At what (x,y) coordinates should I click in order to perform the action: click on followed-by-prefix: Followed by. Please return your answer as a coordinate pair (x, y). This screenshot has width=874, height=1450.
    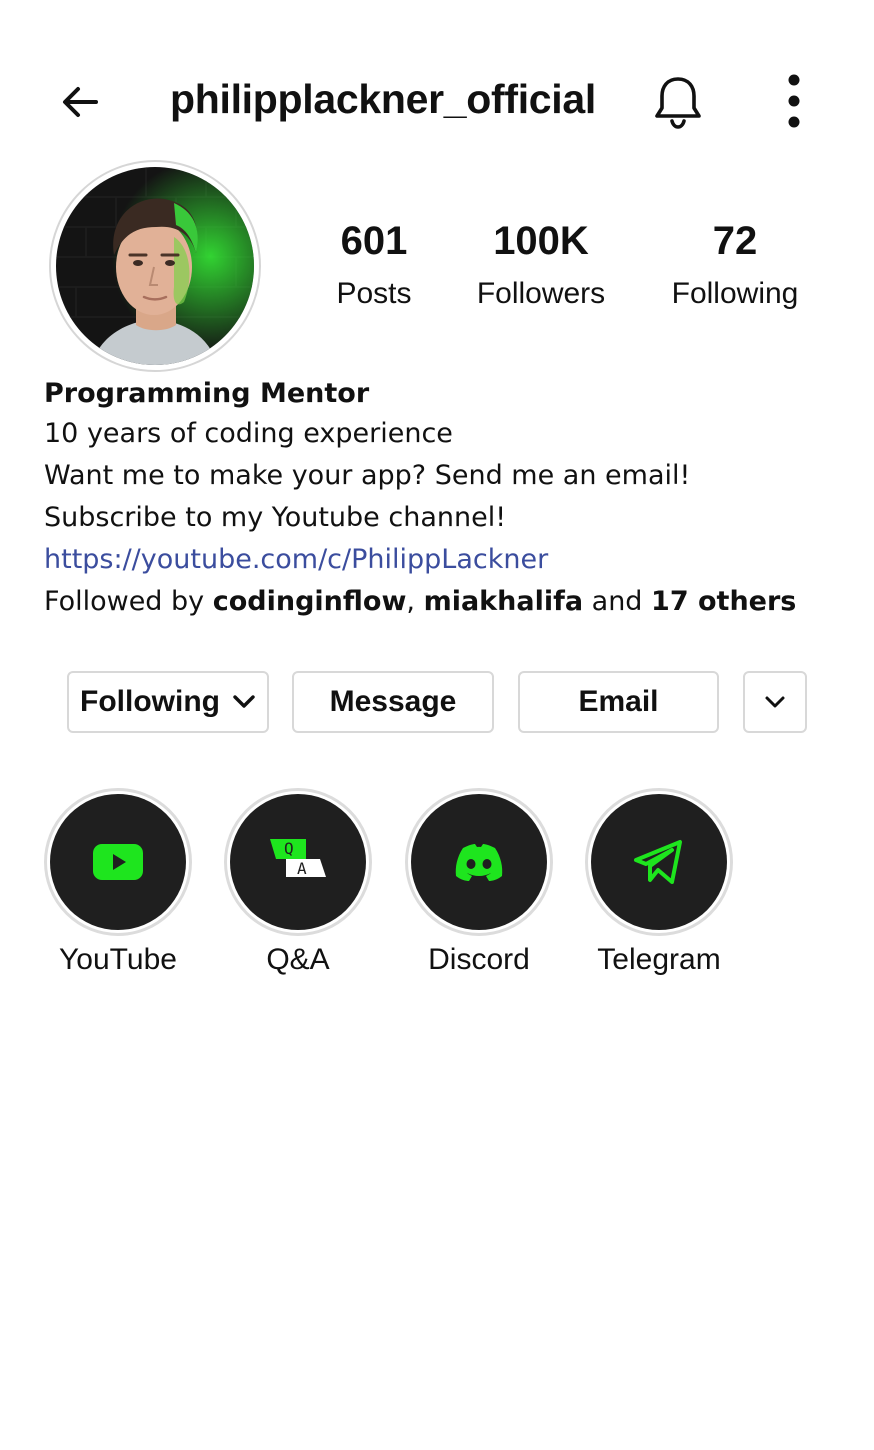
    Looking at the image, I should click on (128, 601).